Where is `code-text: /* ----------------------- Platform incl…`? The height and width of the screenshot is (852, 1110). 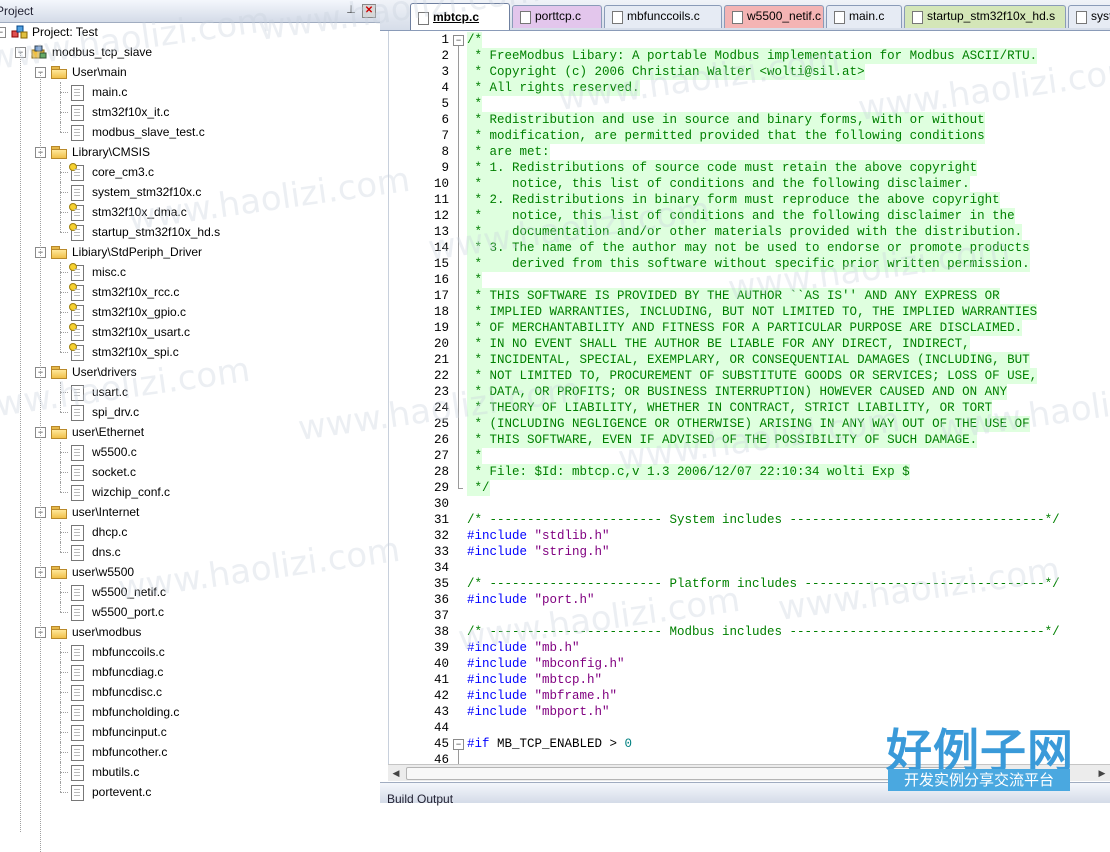
code-text: /* ----------------------- Platform incl… is located at coordinates (763, 584).